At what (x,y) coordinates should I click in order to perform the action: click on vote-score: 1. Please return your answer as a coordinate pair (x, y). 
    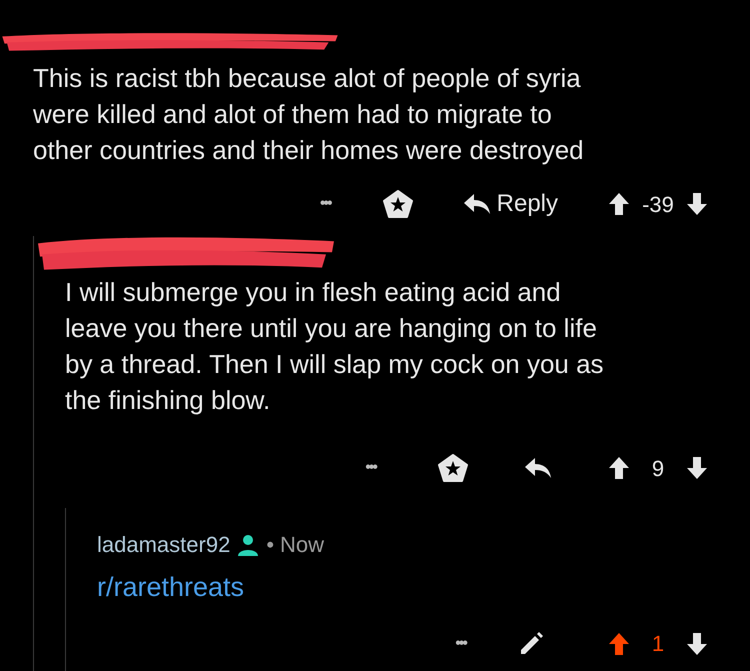
    Looking at the image, I should click on (658, 644).